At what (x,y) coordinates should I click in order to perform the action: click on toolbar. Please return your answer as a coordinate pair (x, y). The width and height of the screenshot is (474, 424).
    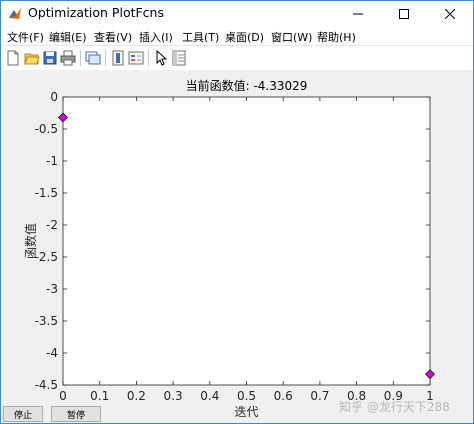
    Looking at the image, I should click on (237, 58).